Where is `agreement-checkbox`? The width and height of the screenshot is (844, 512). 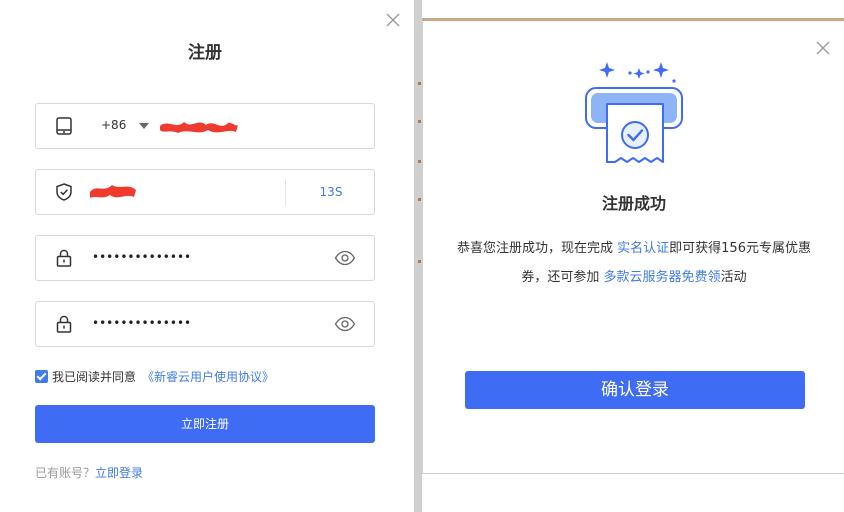 agreement-checkbox is located at coordinates (41, 376).